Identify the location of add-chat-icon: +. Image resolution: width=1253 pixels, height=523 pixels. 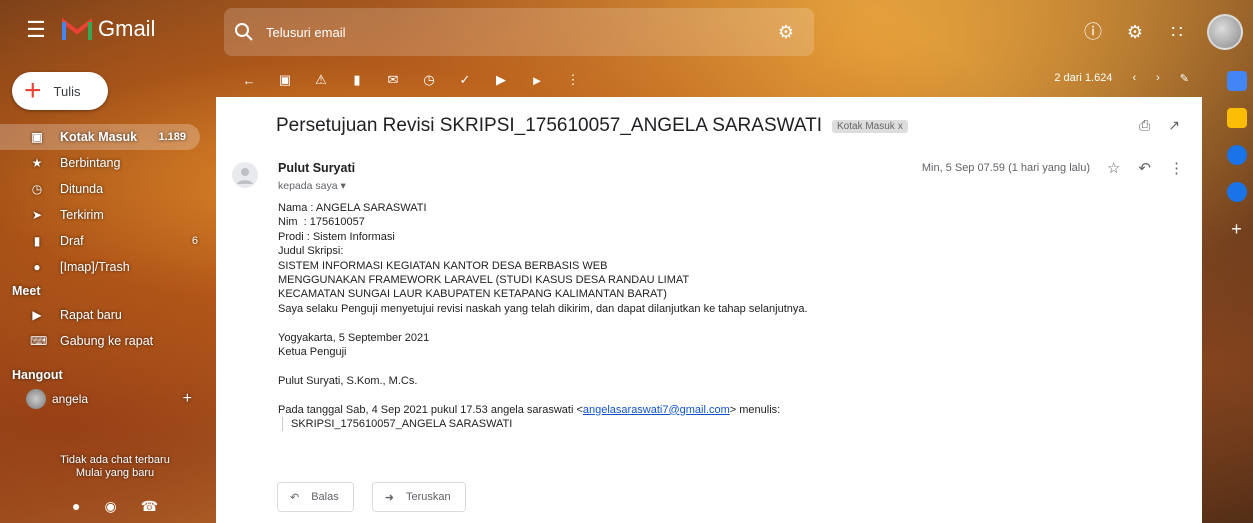
(187, 399).